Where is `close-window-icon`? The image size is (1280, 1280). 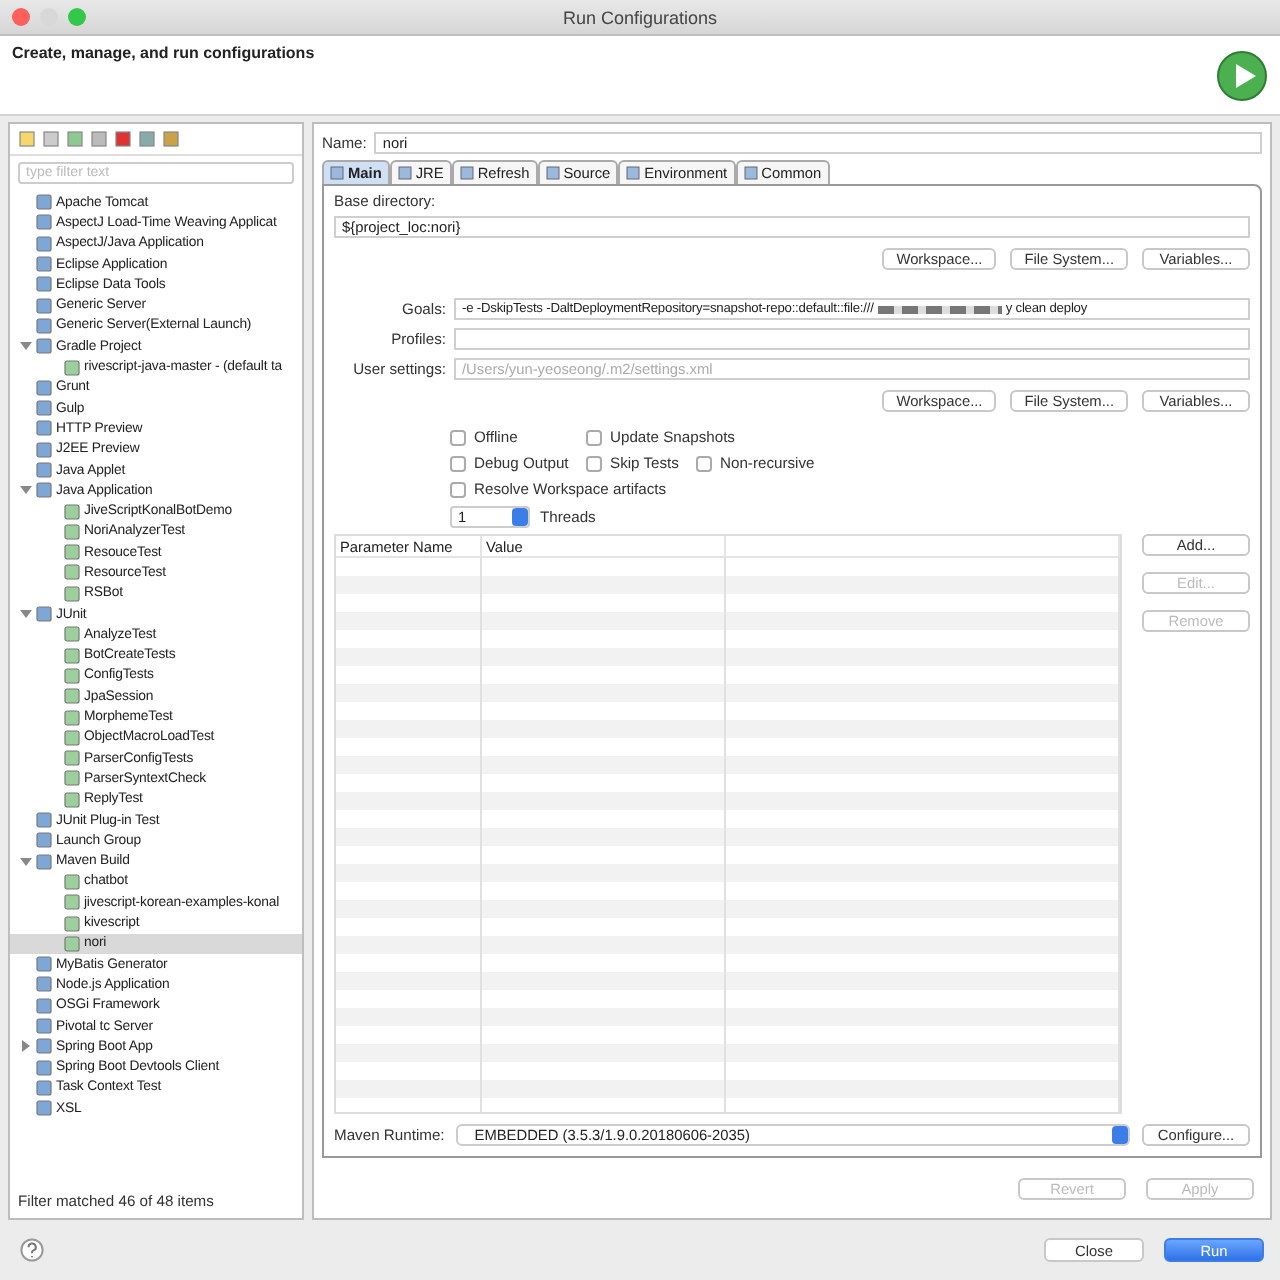
close-window-icon is located at coordinates (21, 17).